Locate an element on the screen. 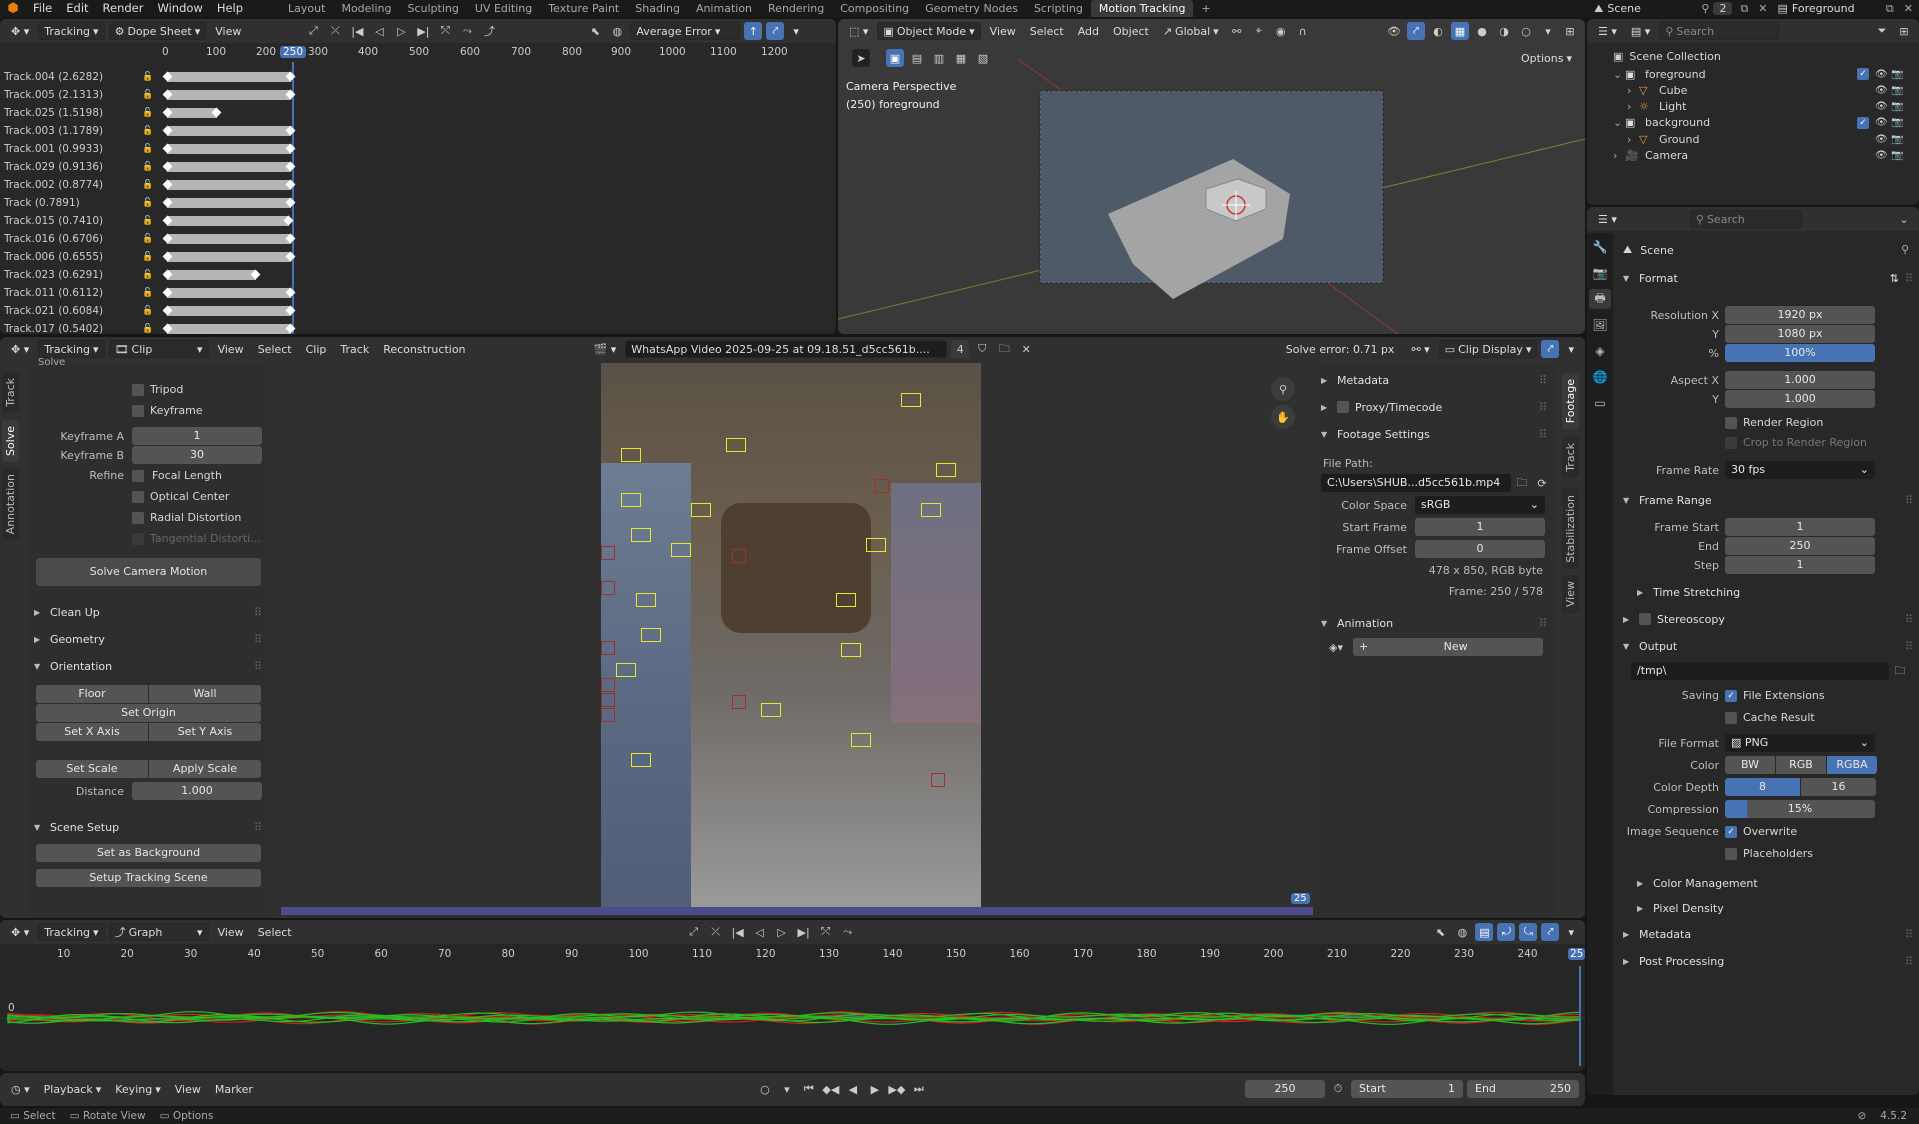 The image size is (1919, 1124). editor-type-icon: ◷ ▾ is located at coordinates (20, 1089).